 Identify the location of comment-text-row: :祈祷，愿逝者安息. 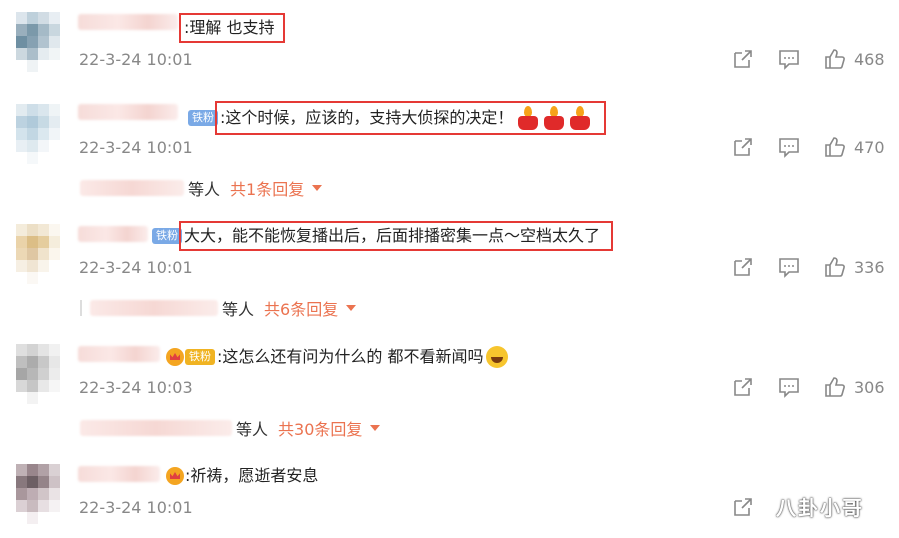
(242, 476).